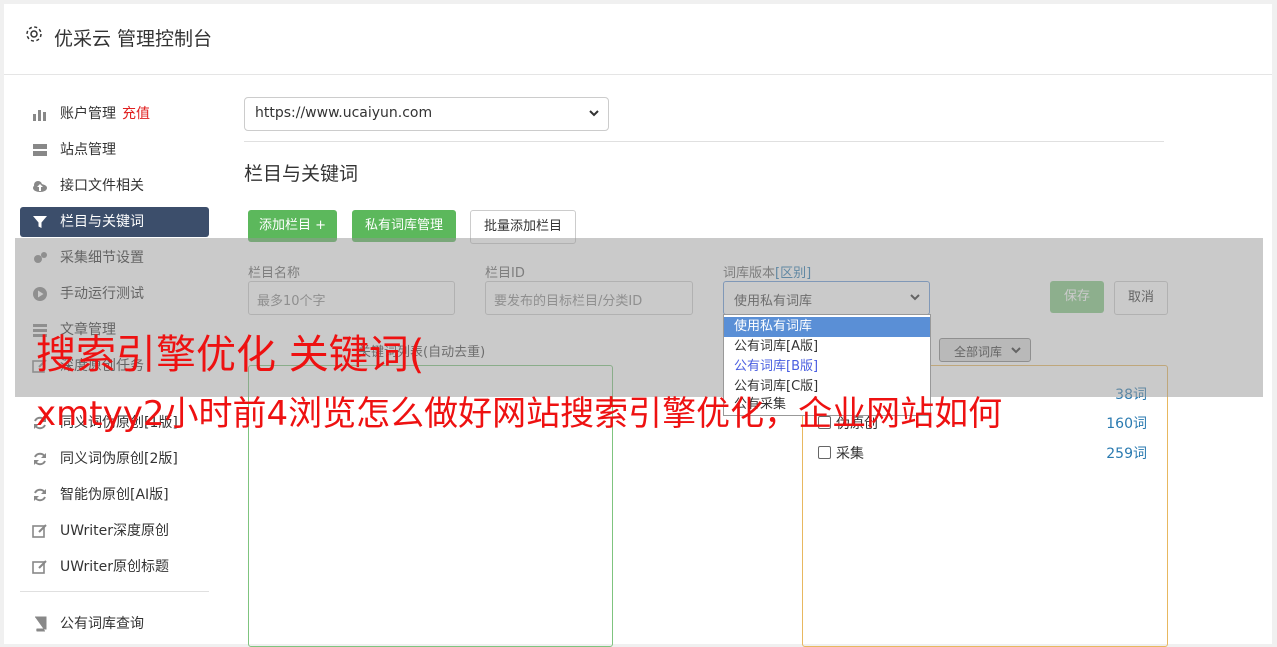  What do you see at coordinates (1126, 454) in the screenshot?
I see `library-count: 259词` at bounding box center [1126, 454].